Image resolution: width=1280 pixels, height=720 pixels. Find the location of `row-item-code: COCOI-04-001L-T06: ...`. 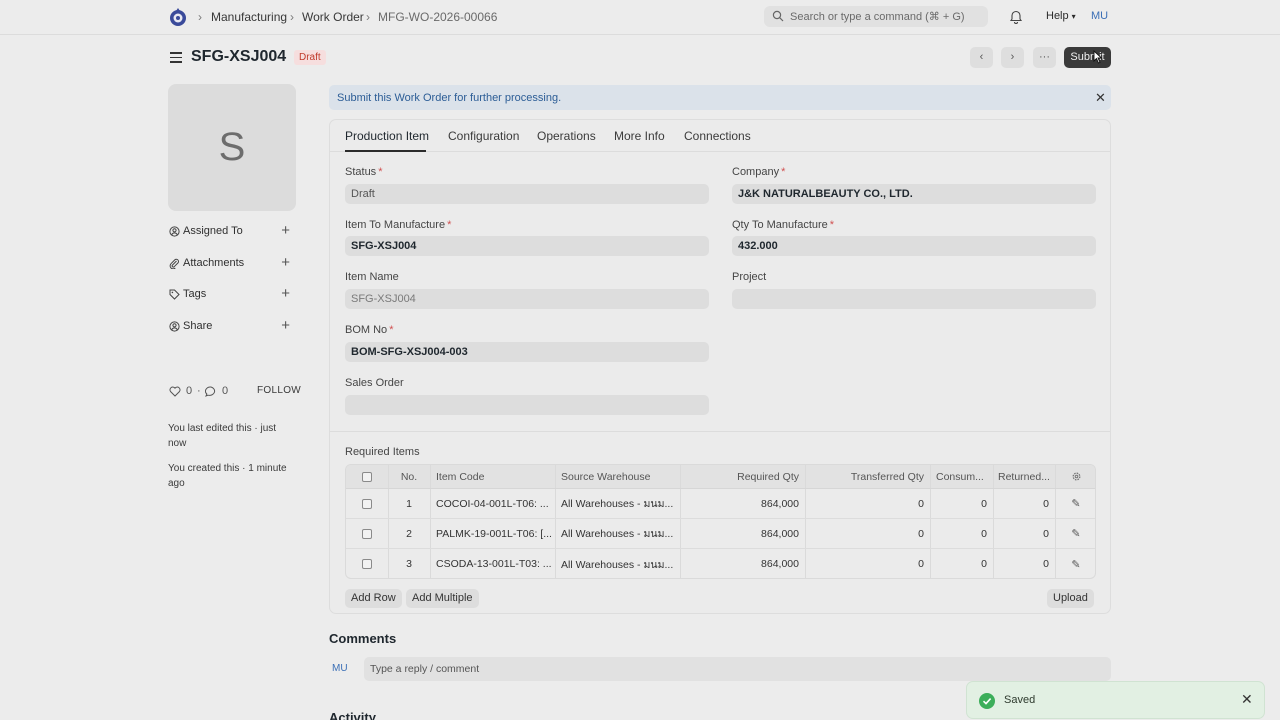

row-item-code: COCOI-04-001L-T06: ... is located at coordinates (494, 503).